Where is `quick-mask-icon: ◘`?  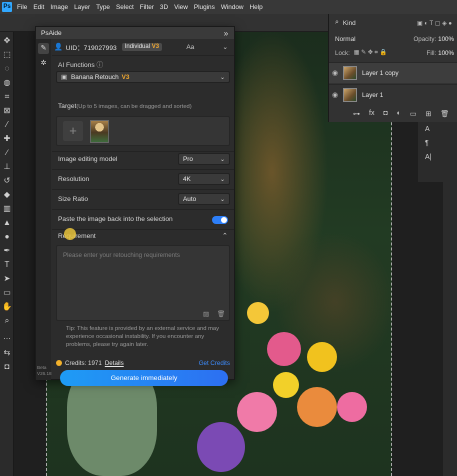
quick-mask-icon: ◘ is located at coordinates (7, 367).